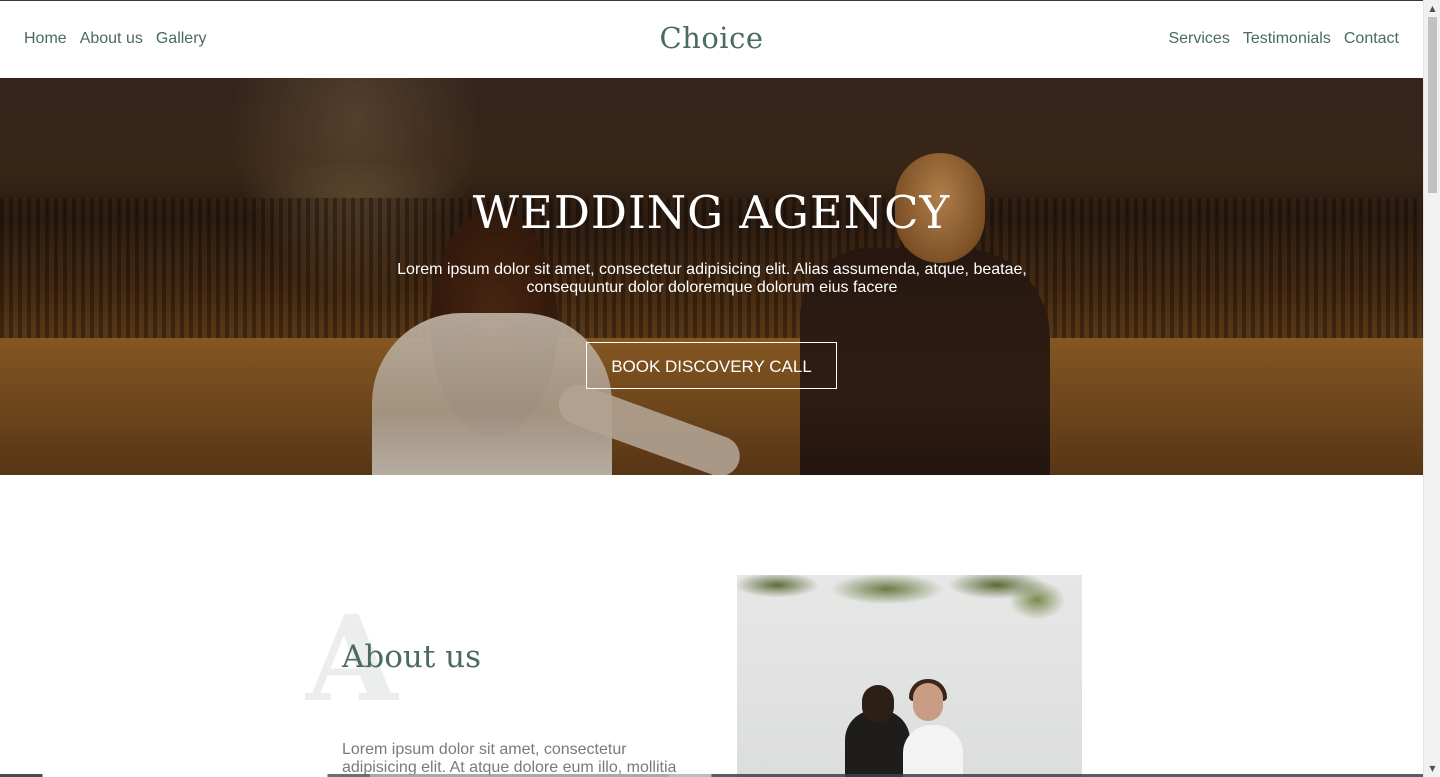 The image size is (1440, 777). What do you see at coordinates (1198, 39) in the screenshot?
I see `nav-link-services: Services` at bounding box center [1198, 39].